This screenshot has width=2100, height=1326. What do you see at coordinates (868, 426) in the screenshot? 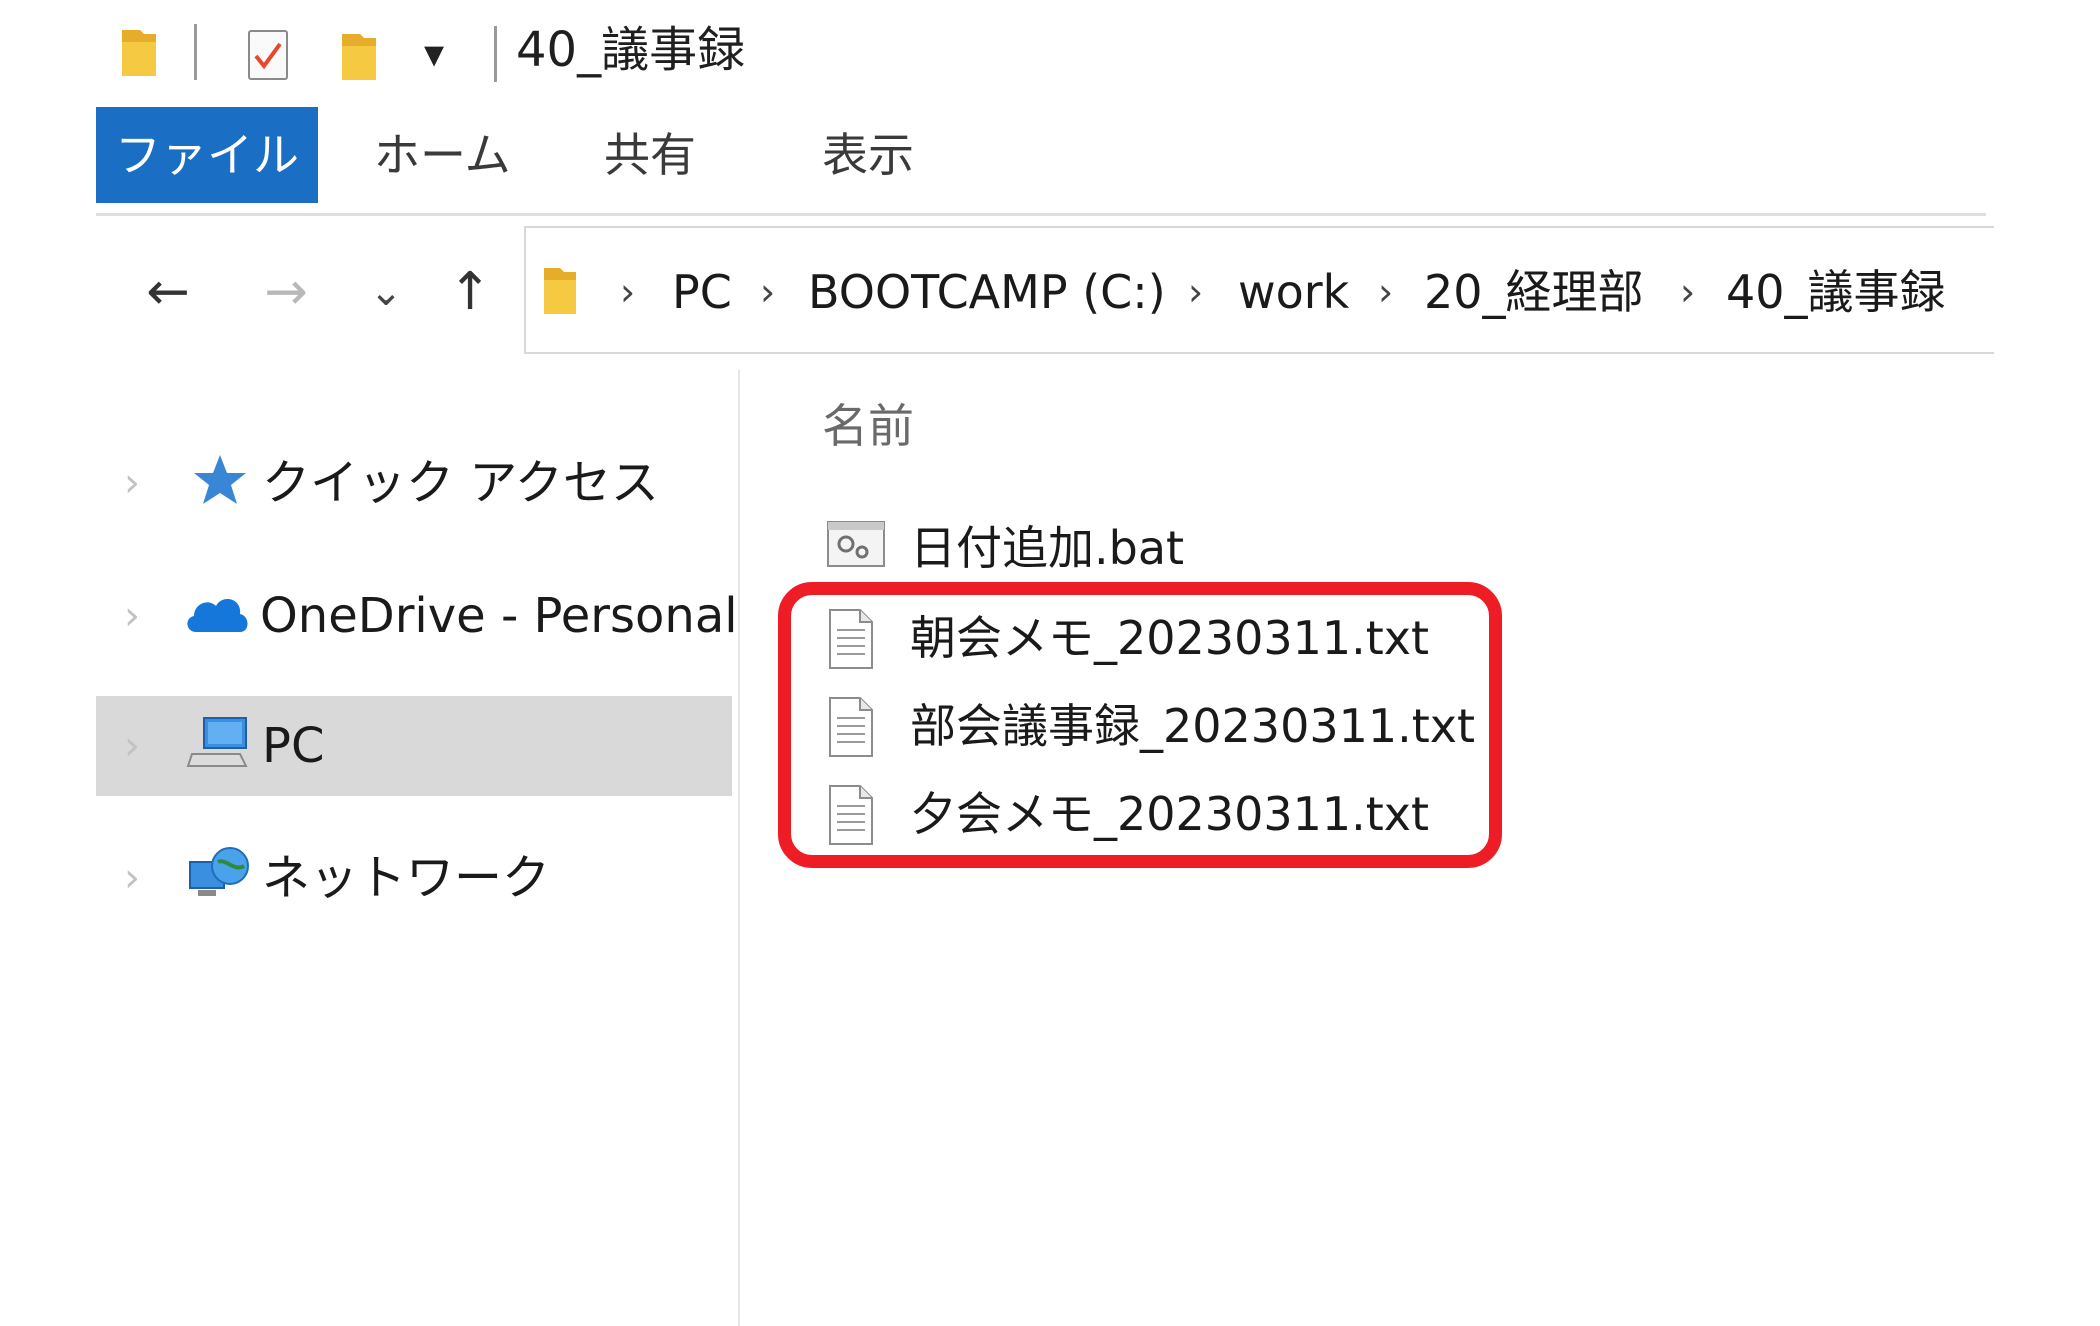
I see `column-header-name: 名前` at bounding box center [868, 426].